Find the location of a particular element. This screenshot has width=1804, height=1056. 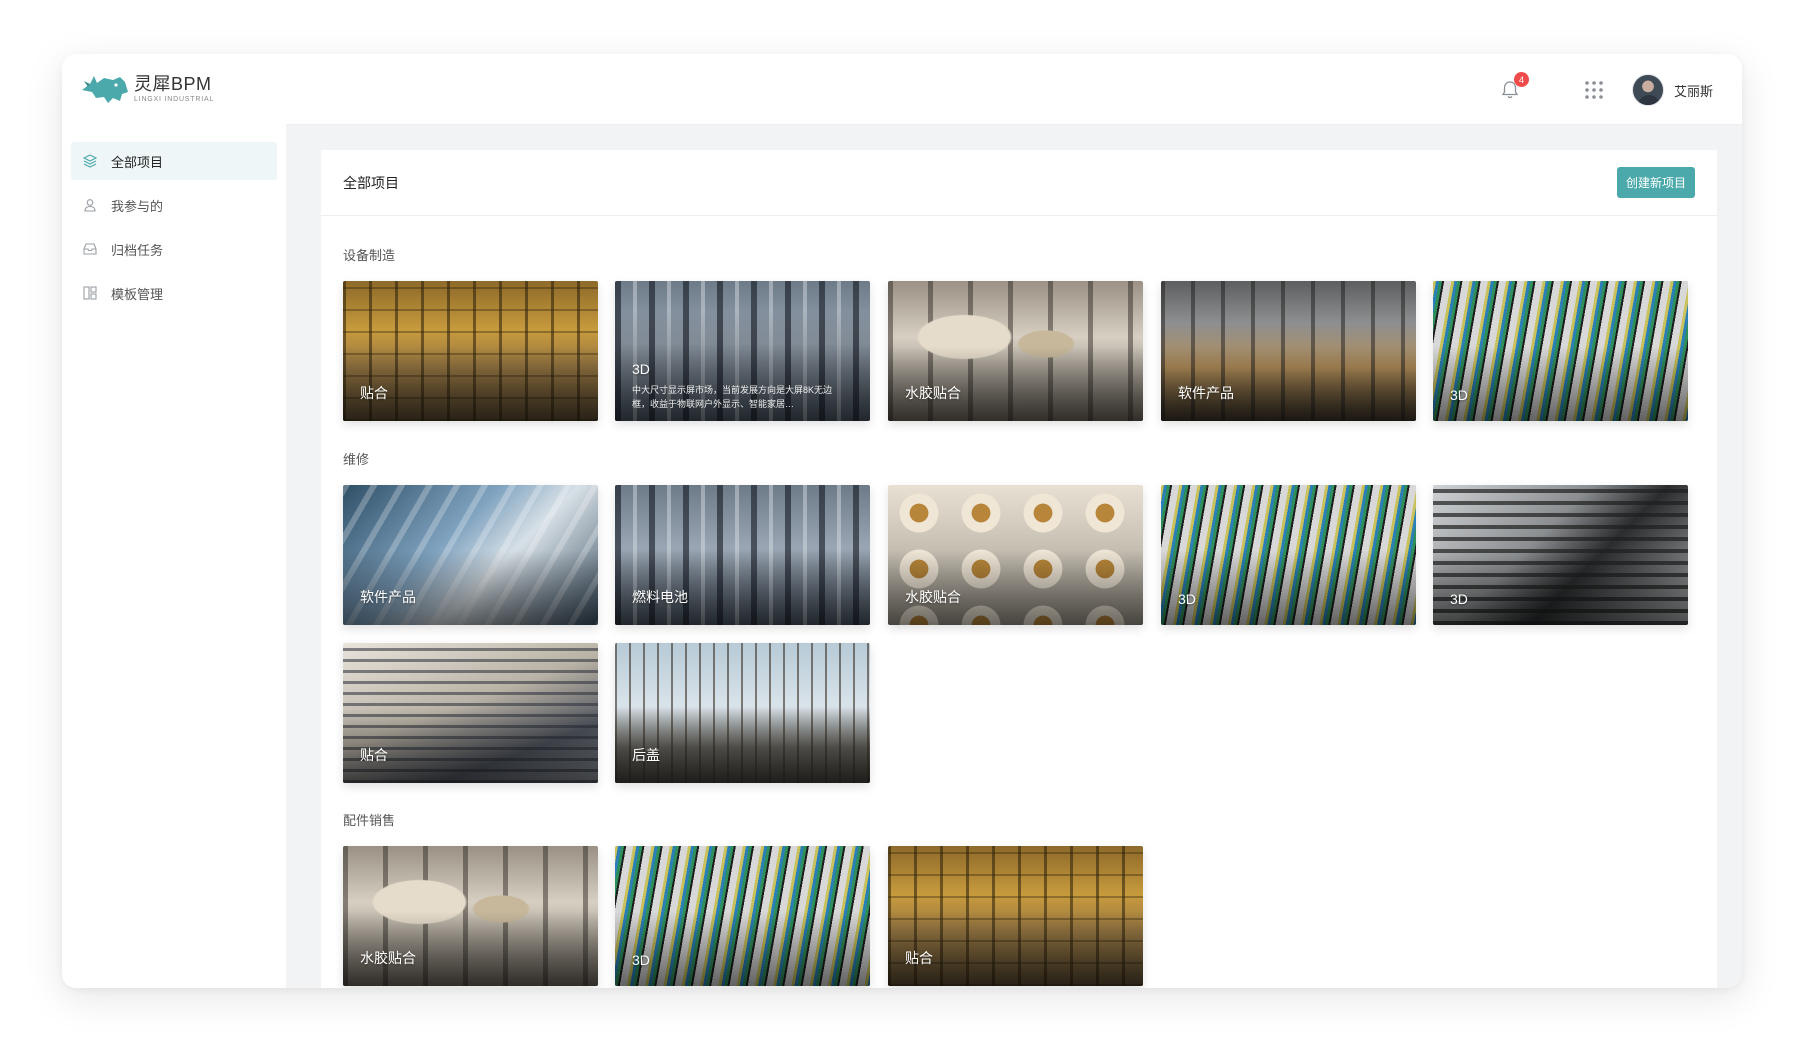

logo-title: 灵犀BPM is located at coordinates (173, 84).